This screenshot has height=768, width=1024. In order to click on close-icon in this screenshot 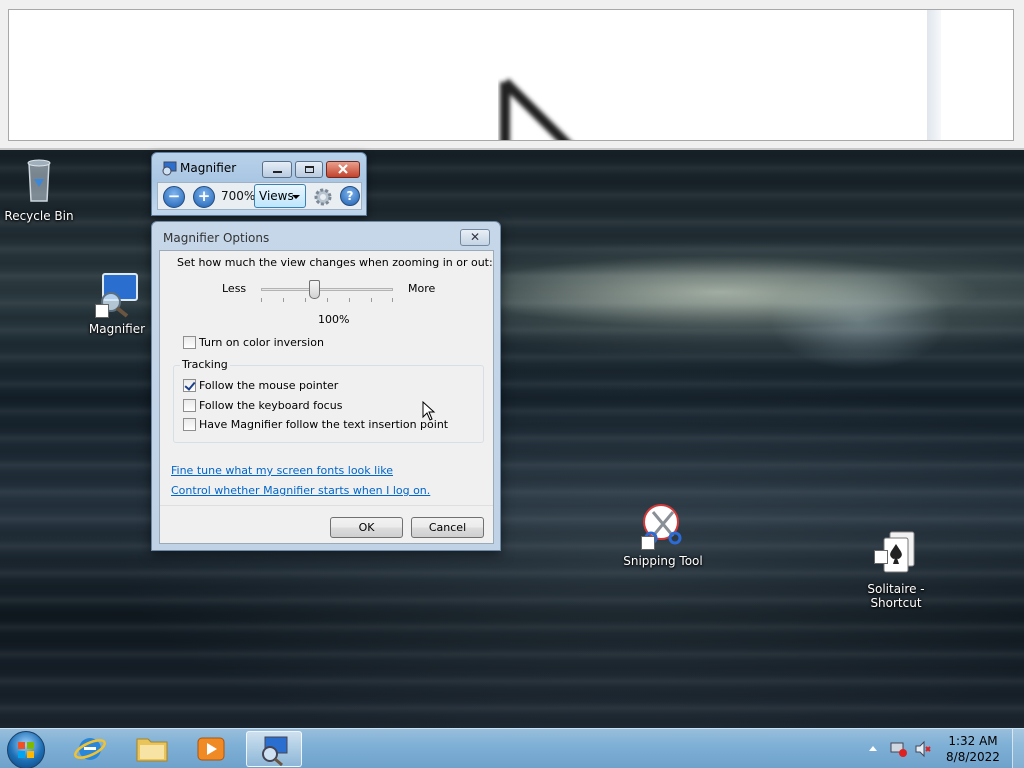, I will do `click(343, 169)`.